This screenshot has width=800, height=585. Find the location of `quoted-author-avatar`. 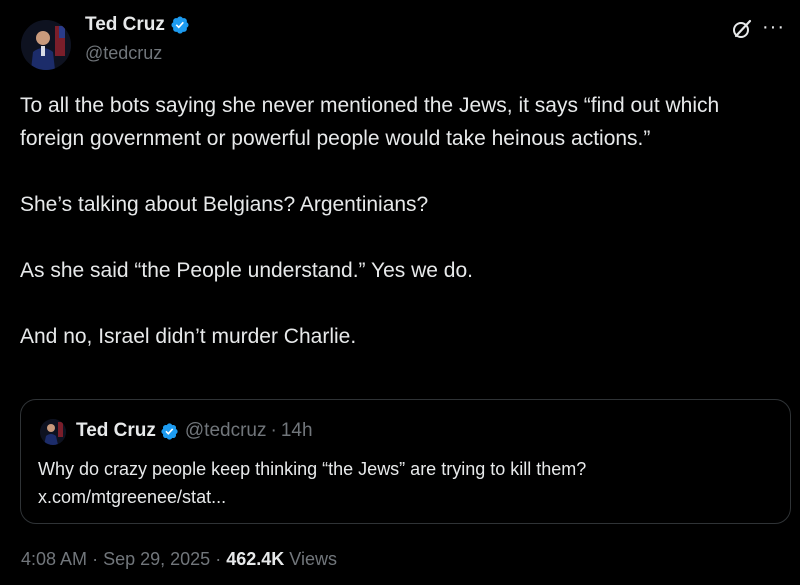

quoted-author-avatar is located at coordinates (53, 432).